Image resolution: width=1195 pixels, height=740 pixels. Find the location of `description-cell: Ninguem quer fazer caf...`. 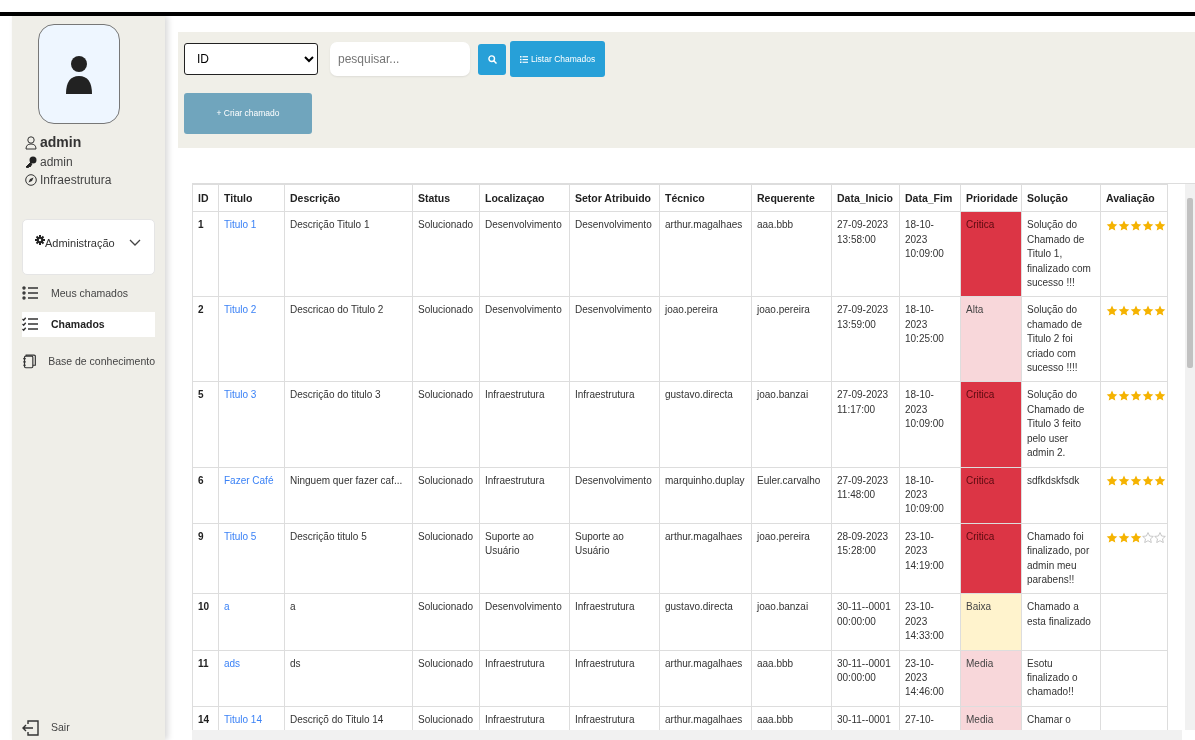

description-cell: Ninguem quer fazer caf... is located at coordinates (348, 495).